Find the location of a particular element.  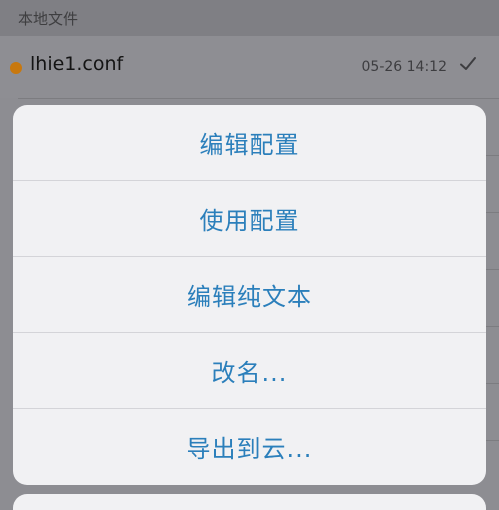

edit-config-button: 编辑配置 is located at coordinates (249, 143).